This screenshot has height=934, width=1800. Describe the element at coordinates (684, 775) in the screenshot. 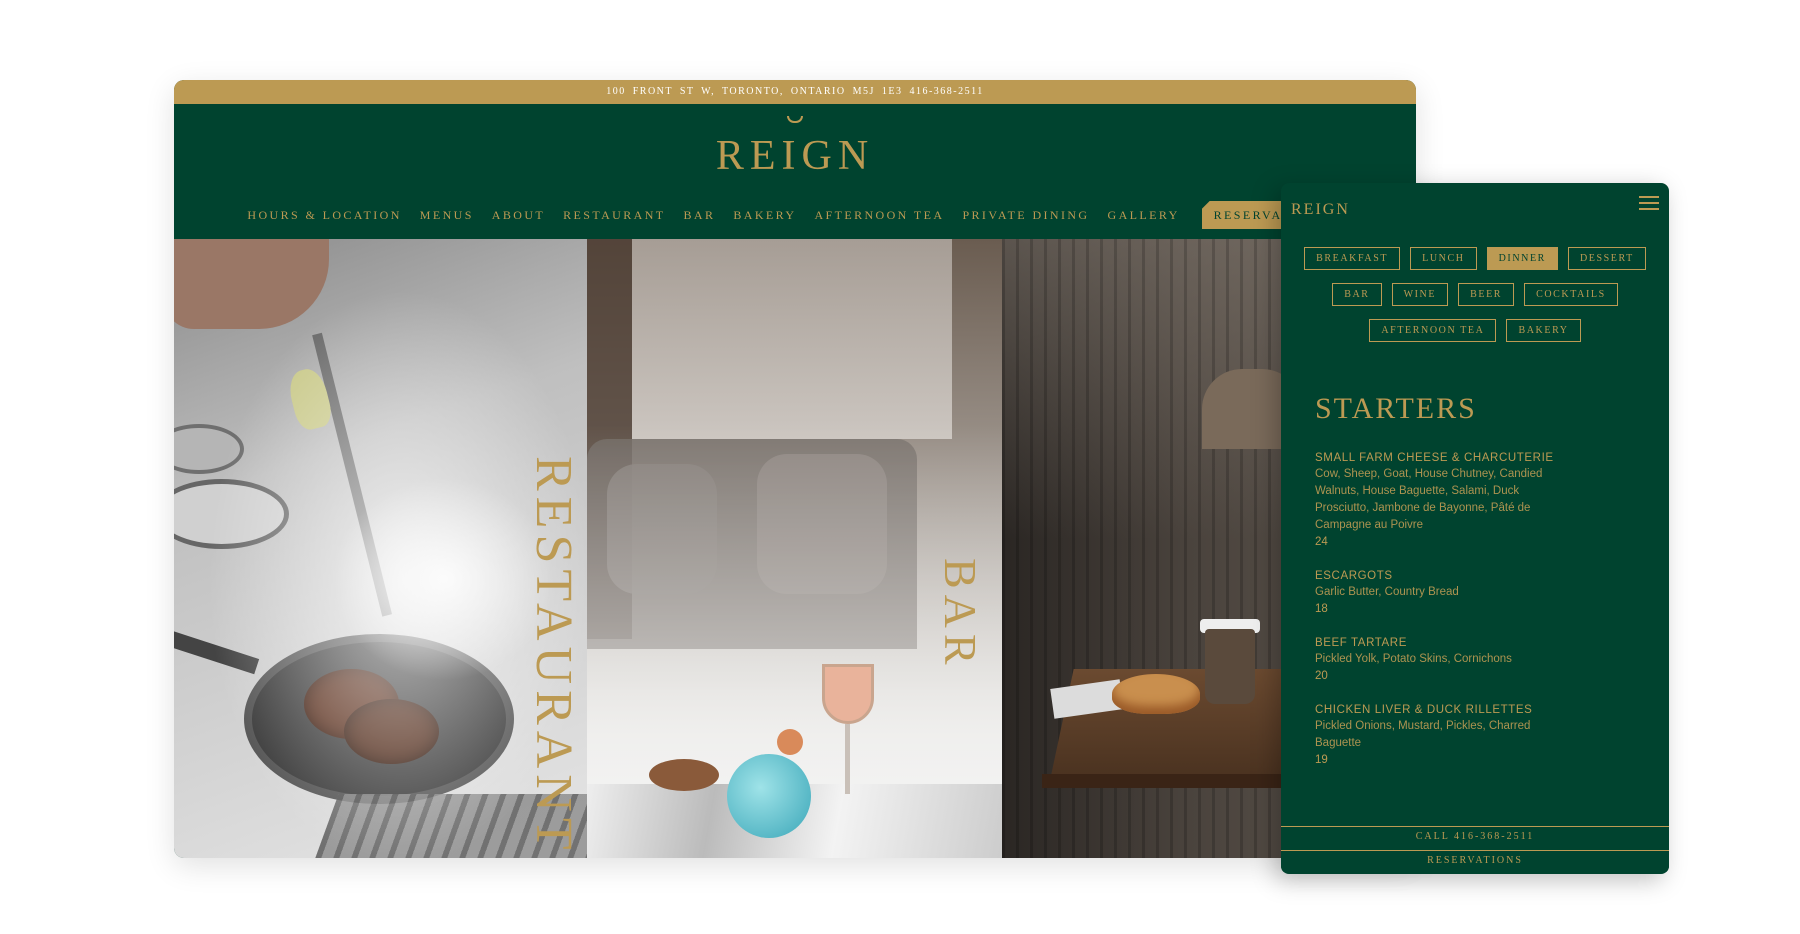

I see `snack-plate-image` at that location.